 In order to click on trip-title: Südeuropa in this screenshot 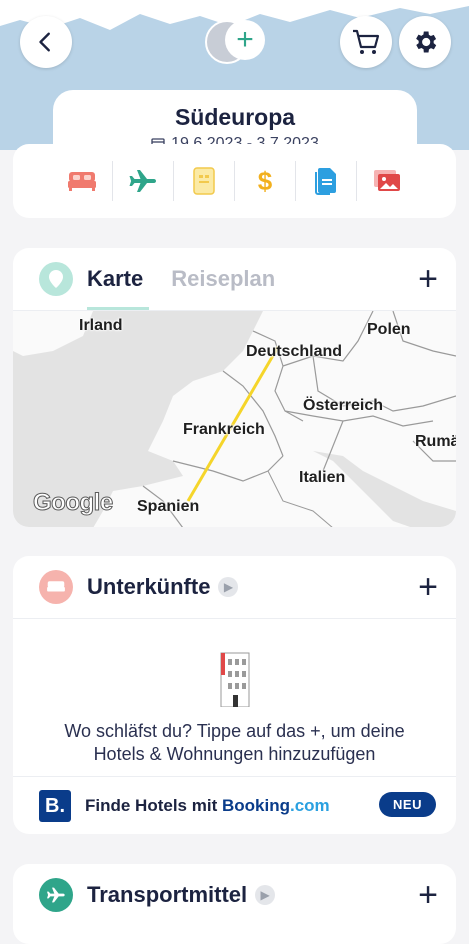, I will do `click(235, 117)`.